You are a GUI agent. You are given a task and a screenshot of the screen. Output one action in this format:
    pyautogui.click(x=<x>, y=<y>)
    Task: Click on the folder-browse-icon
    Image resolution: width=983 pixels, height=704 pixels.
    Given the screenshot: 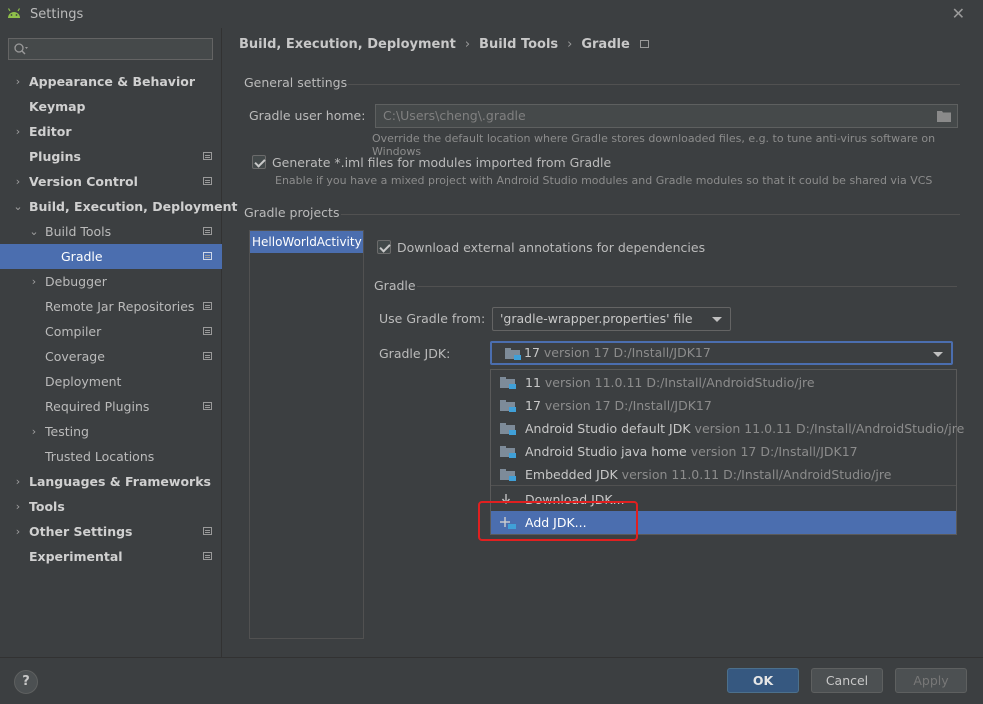 What is the action you would take?
    pyautogui.click(x=944, y=116)
    